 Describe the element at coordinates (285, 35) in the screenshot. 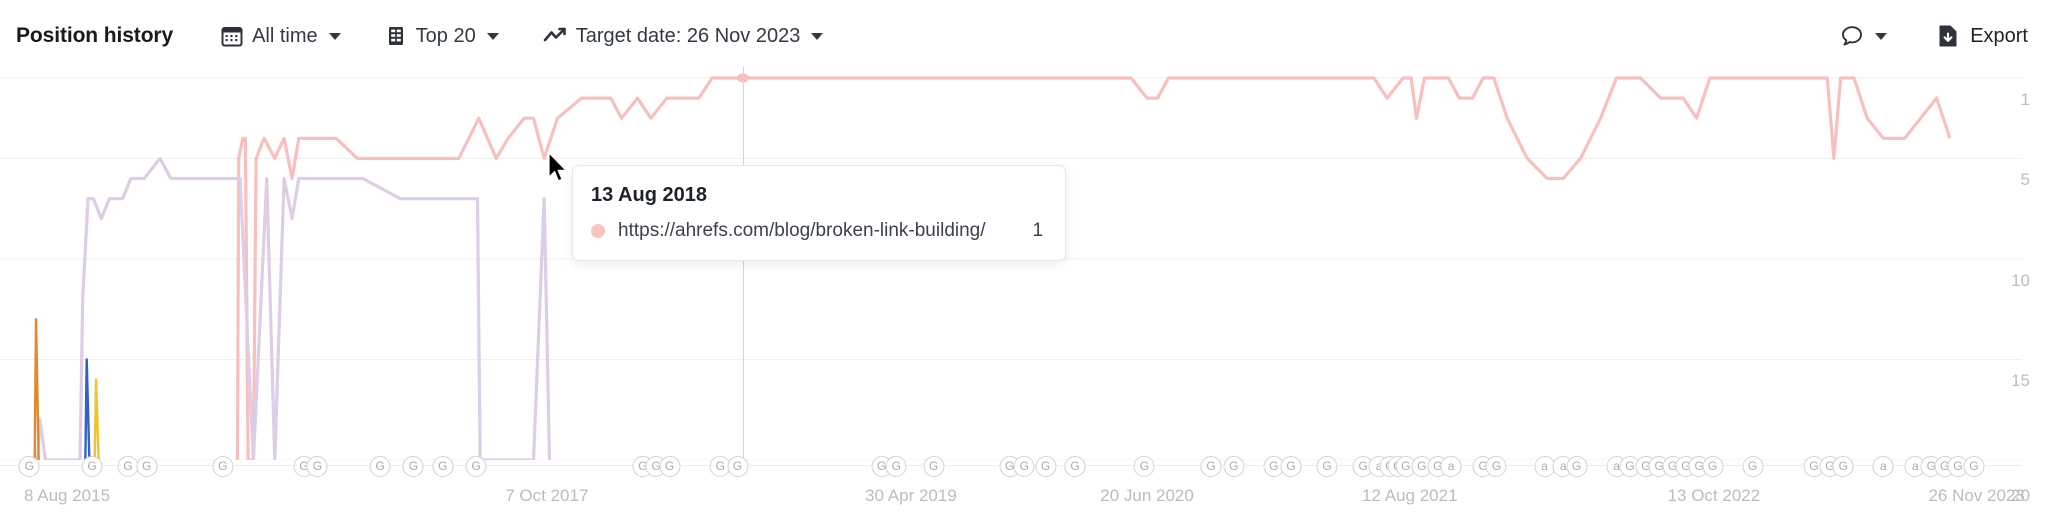

I see `date-range-label: All time` at that location.